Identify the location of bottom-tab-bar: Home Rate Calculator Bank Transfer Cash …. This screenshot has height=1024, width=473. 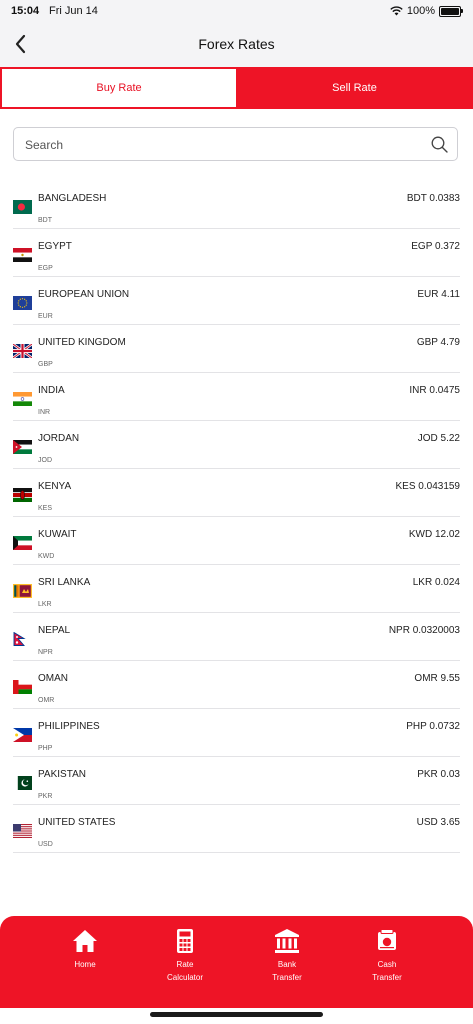
(236, 962).